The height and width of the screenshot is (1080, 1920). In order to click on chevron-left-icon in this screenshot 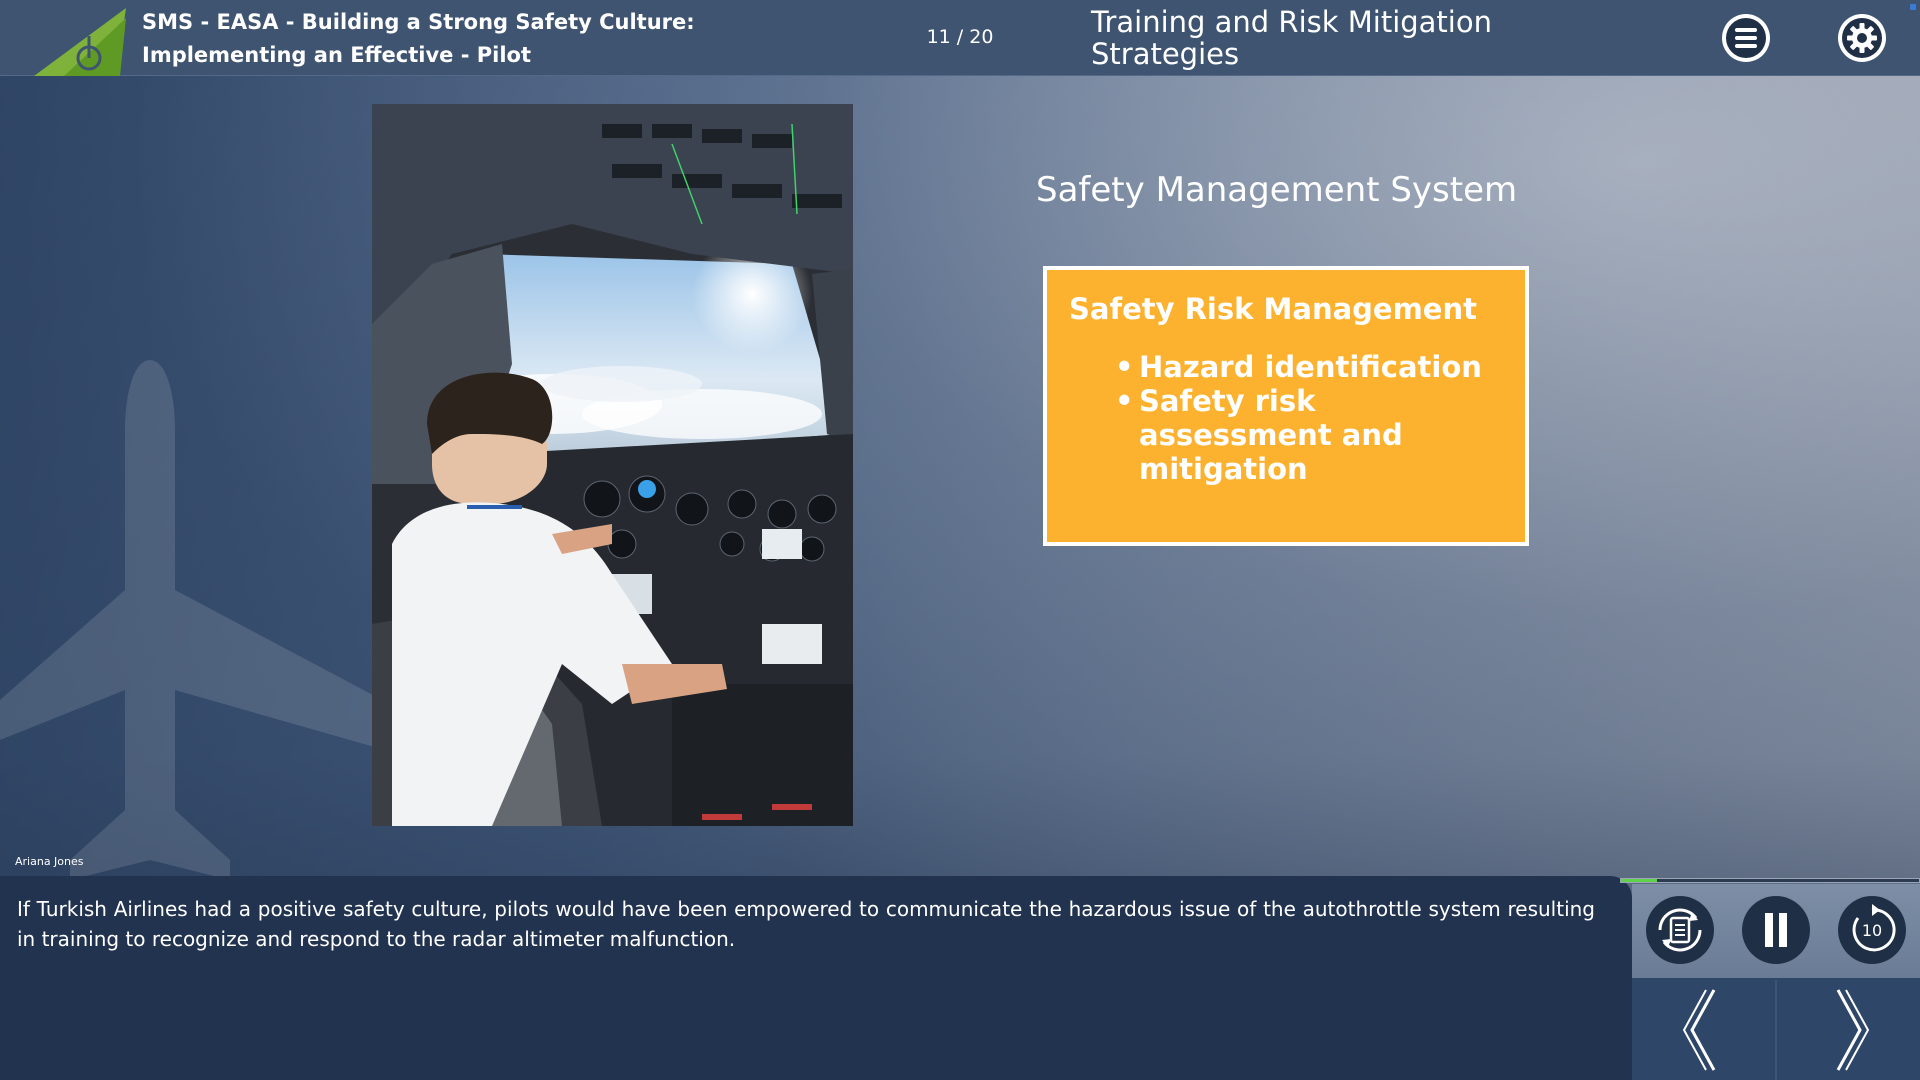, I will do `click(1699, 1030)`.